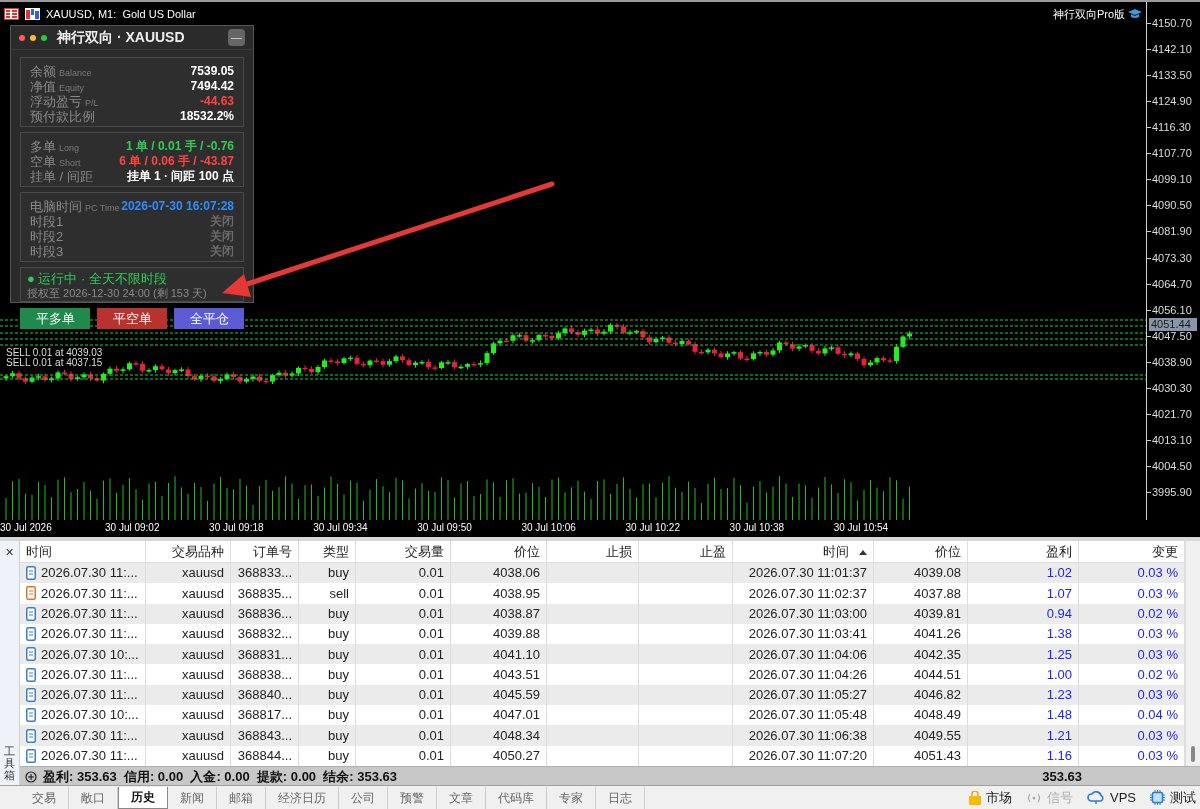 The height and width of the screenshot is (809, 1200). What do you see at coordinates (1172, 205) in the screenshot?
I see `price-label: 4090.50` at bounding box center [1172, 205].